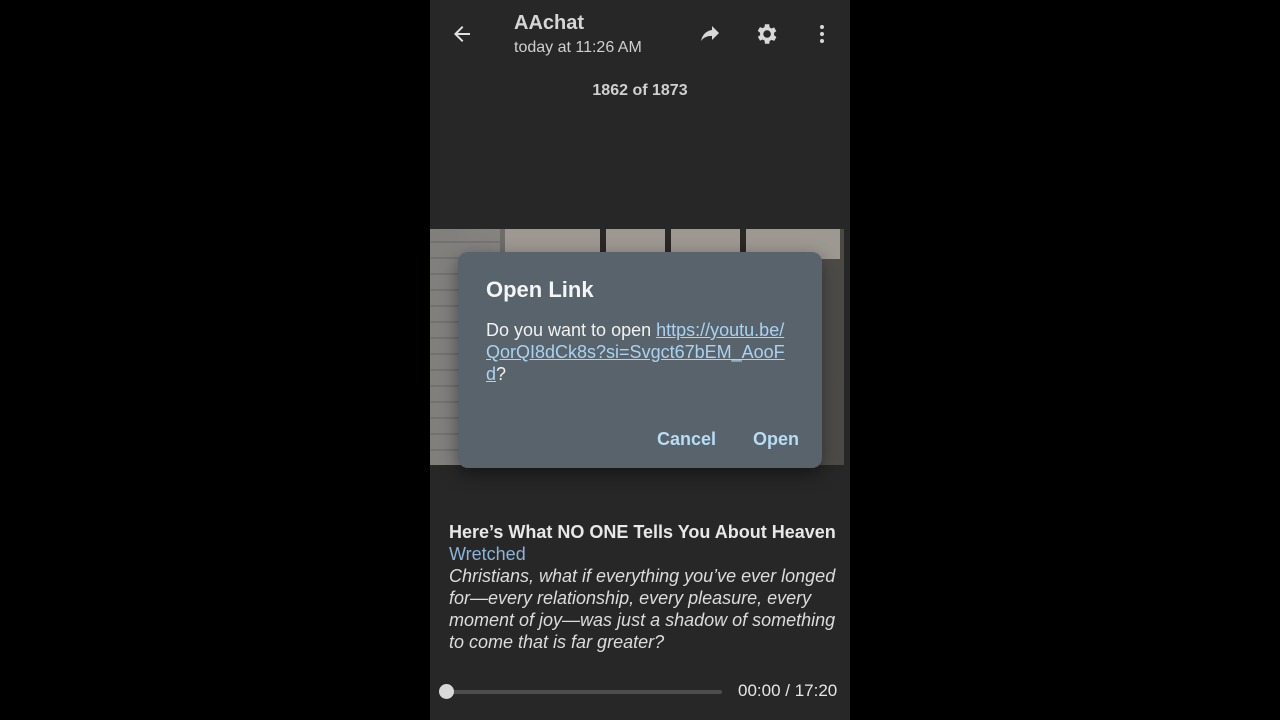 This screenshot has width=1280, height=720. Describe the element at coordinates (776, 439) in the screenshot. I see `open-button: Open` at that location.